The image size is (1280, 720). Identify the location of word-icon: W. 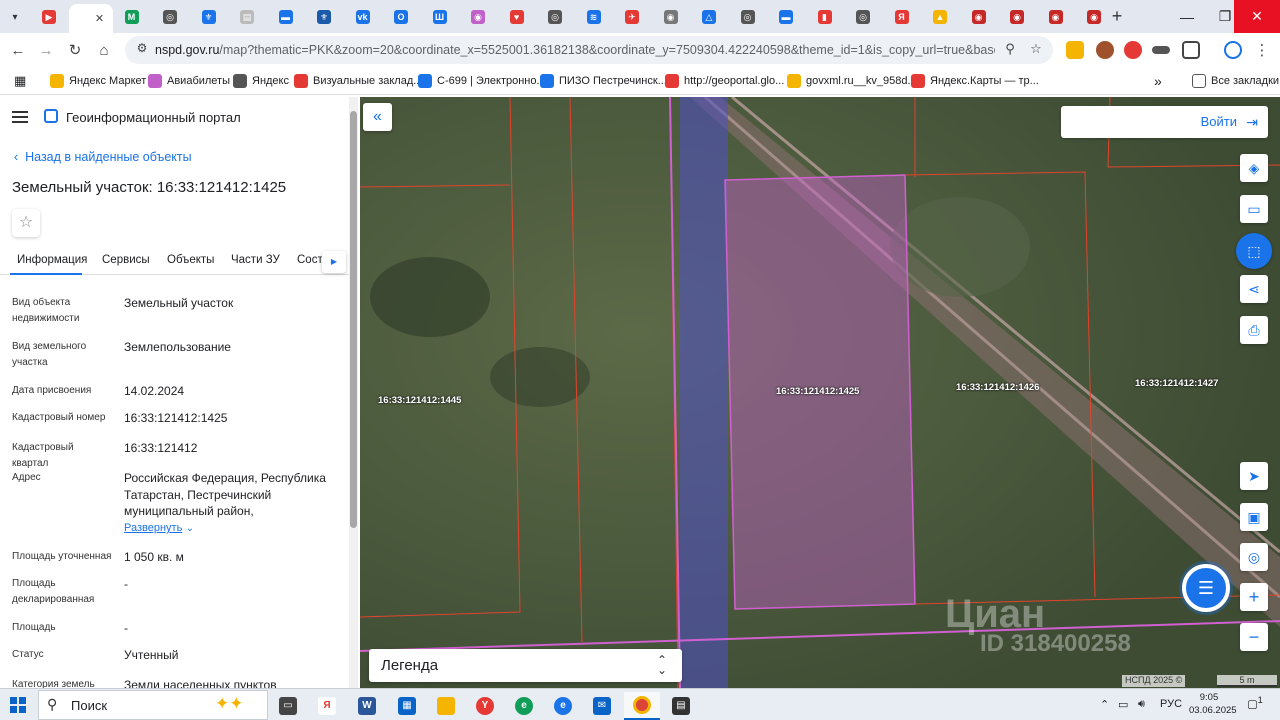
(367, 706).